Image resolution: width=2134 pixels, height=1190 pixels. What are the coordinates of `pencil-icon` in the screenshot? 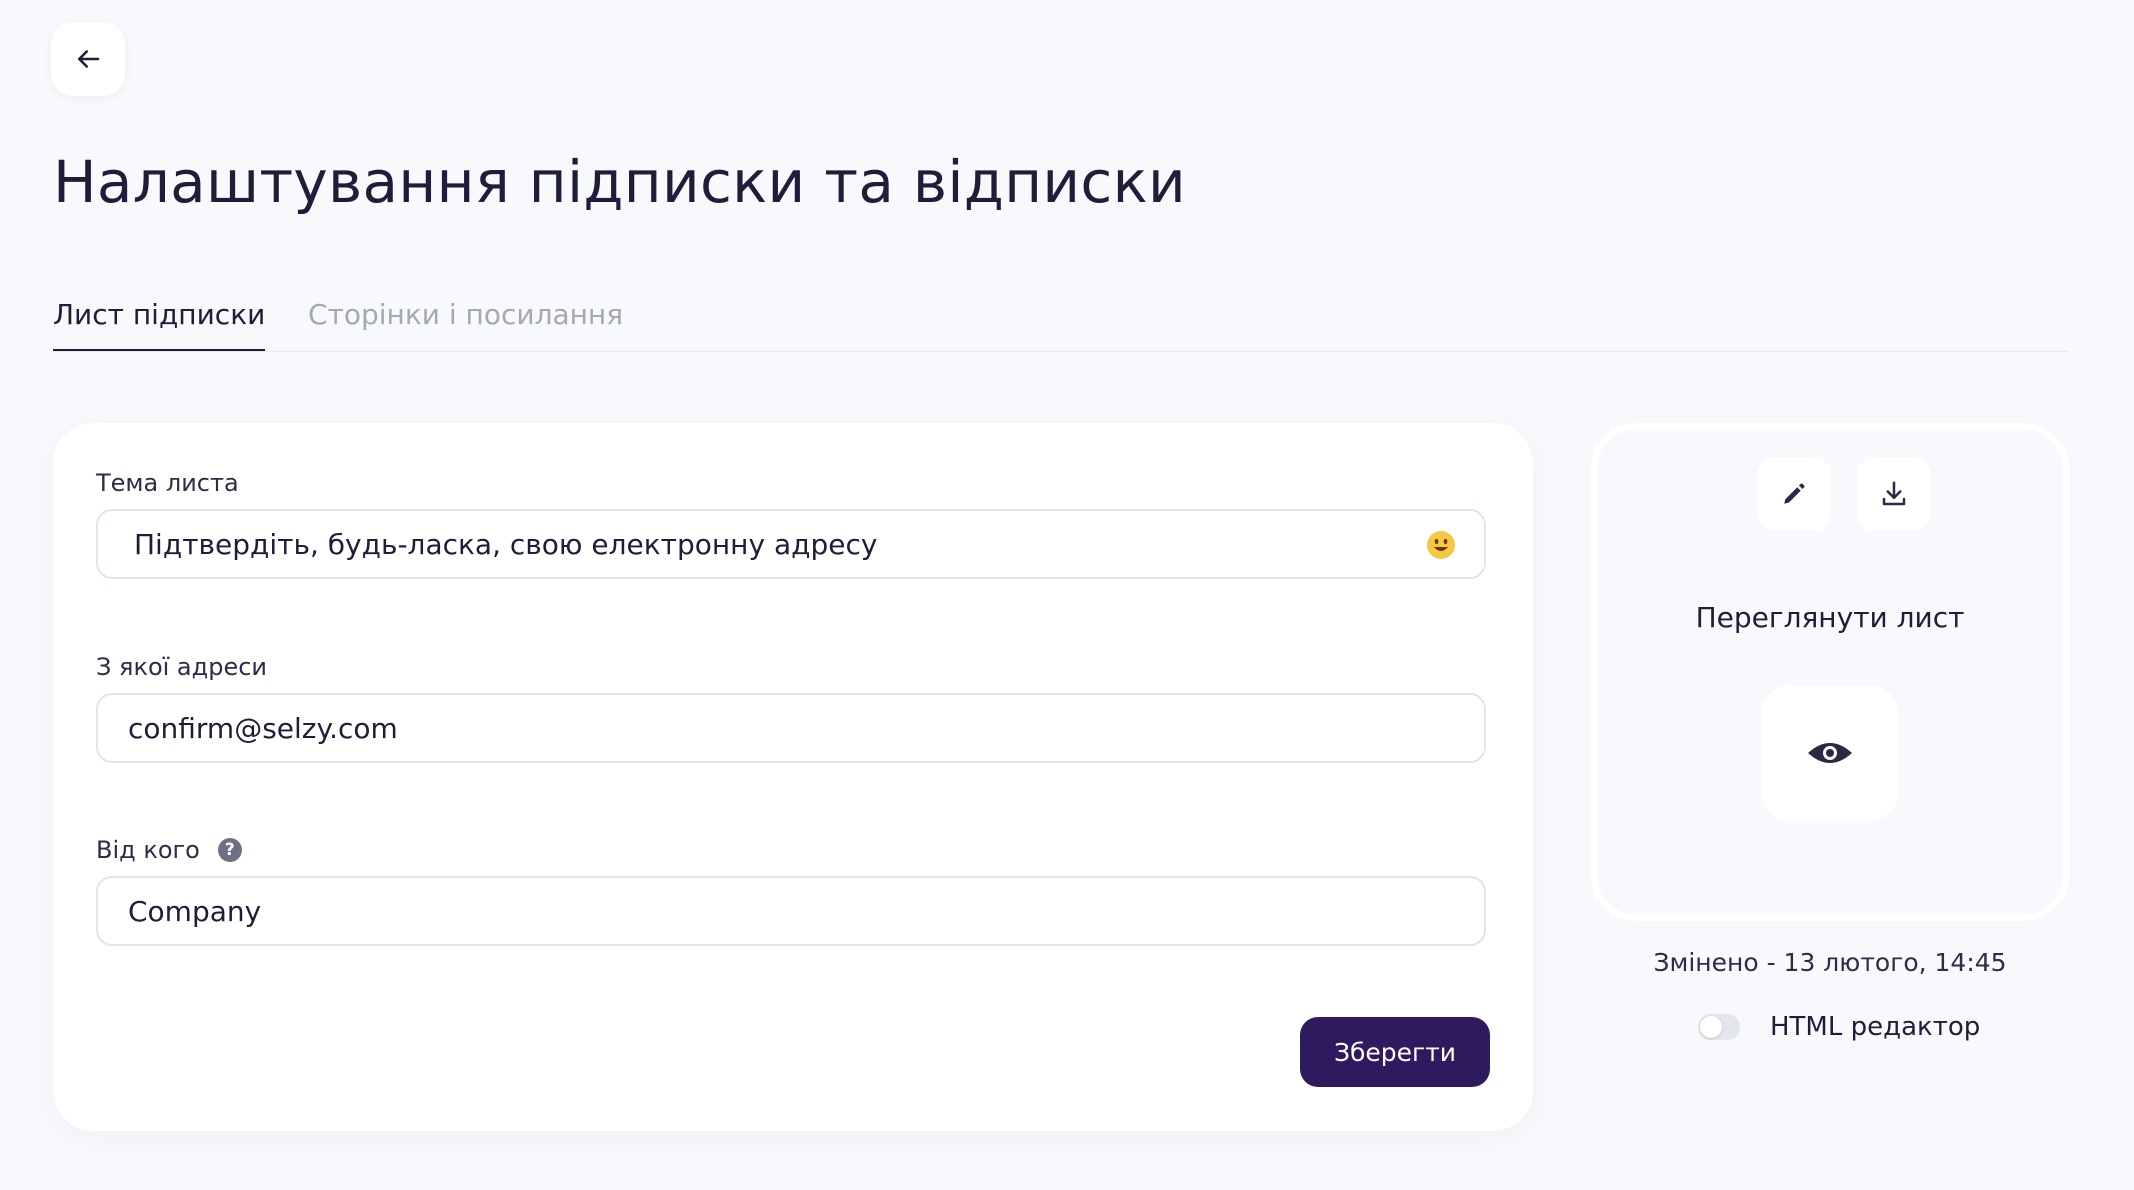 It's located at (1794, 493).